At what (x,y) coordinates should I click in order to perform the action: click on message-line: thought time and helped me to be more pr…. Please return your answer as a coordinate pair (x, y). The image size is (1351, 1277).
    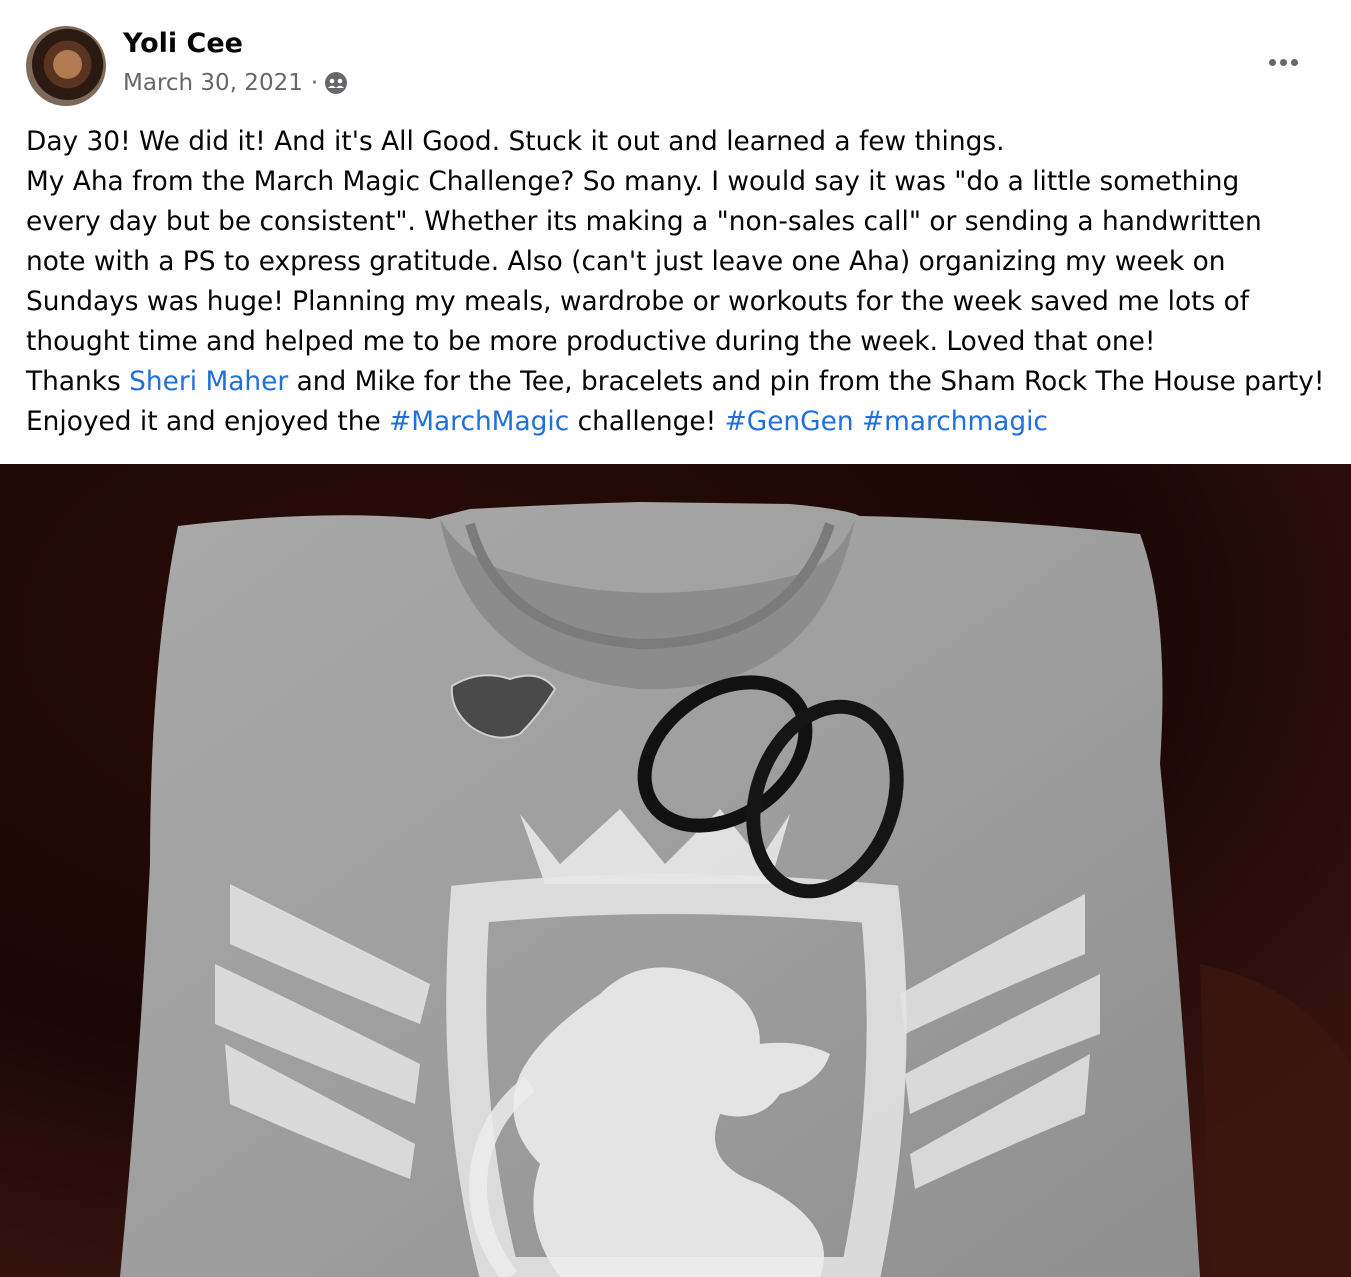
    Looking at the image, I should click on (591, 341).